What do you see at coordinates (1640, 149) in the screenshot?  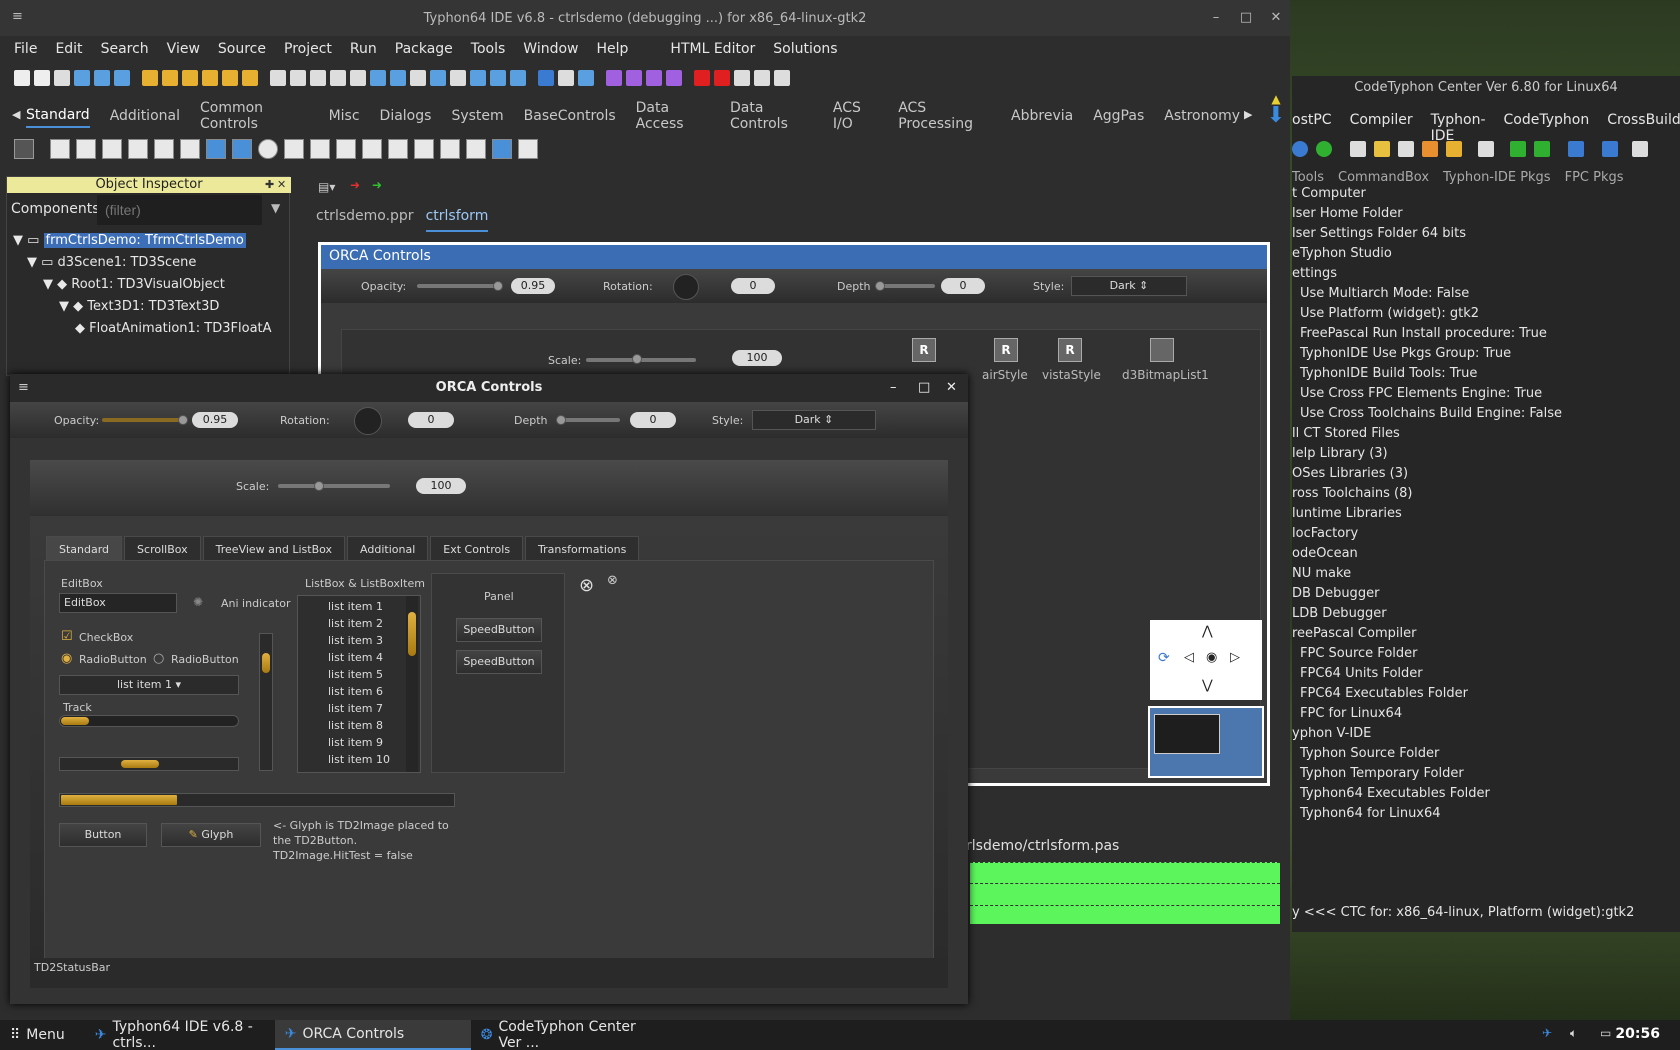 I see `info-icon` at bounding box center [1640, 149].